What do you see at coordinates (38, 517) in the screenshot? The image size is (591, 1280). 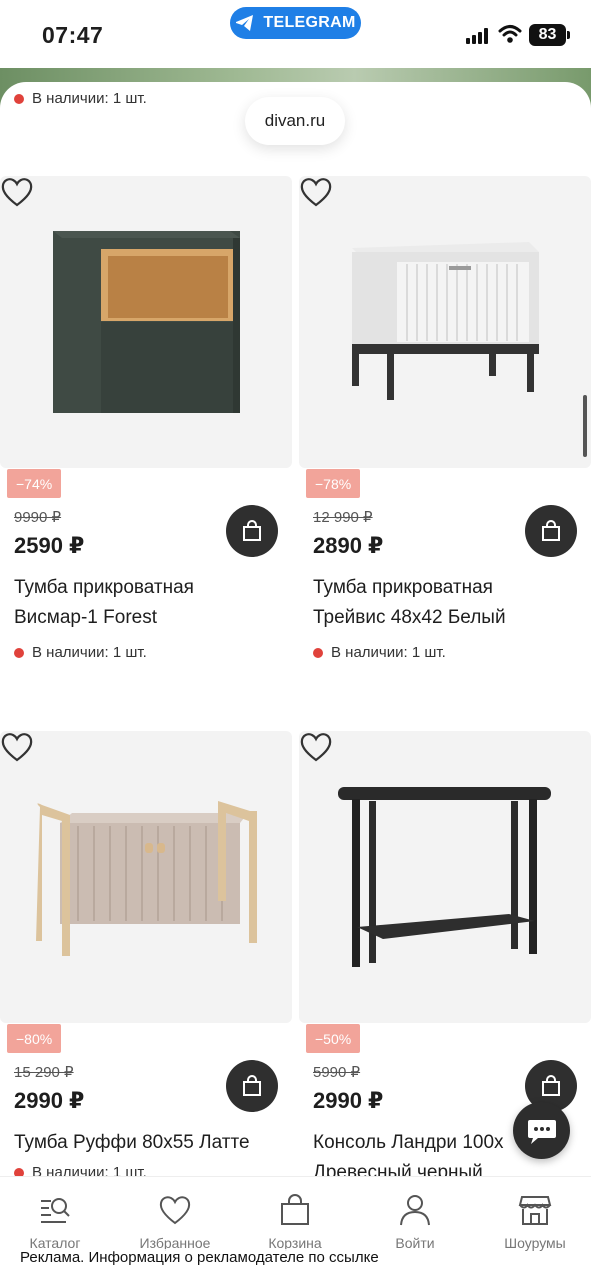 I see `old-price: 9990 ₽` at bounding box center [38, 517].